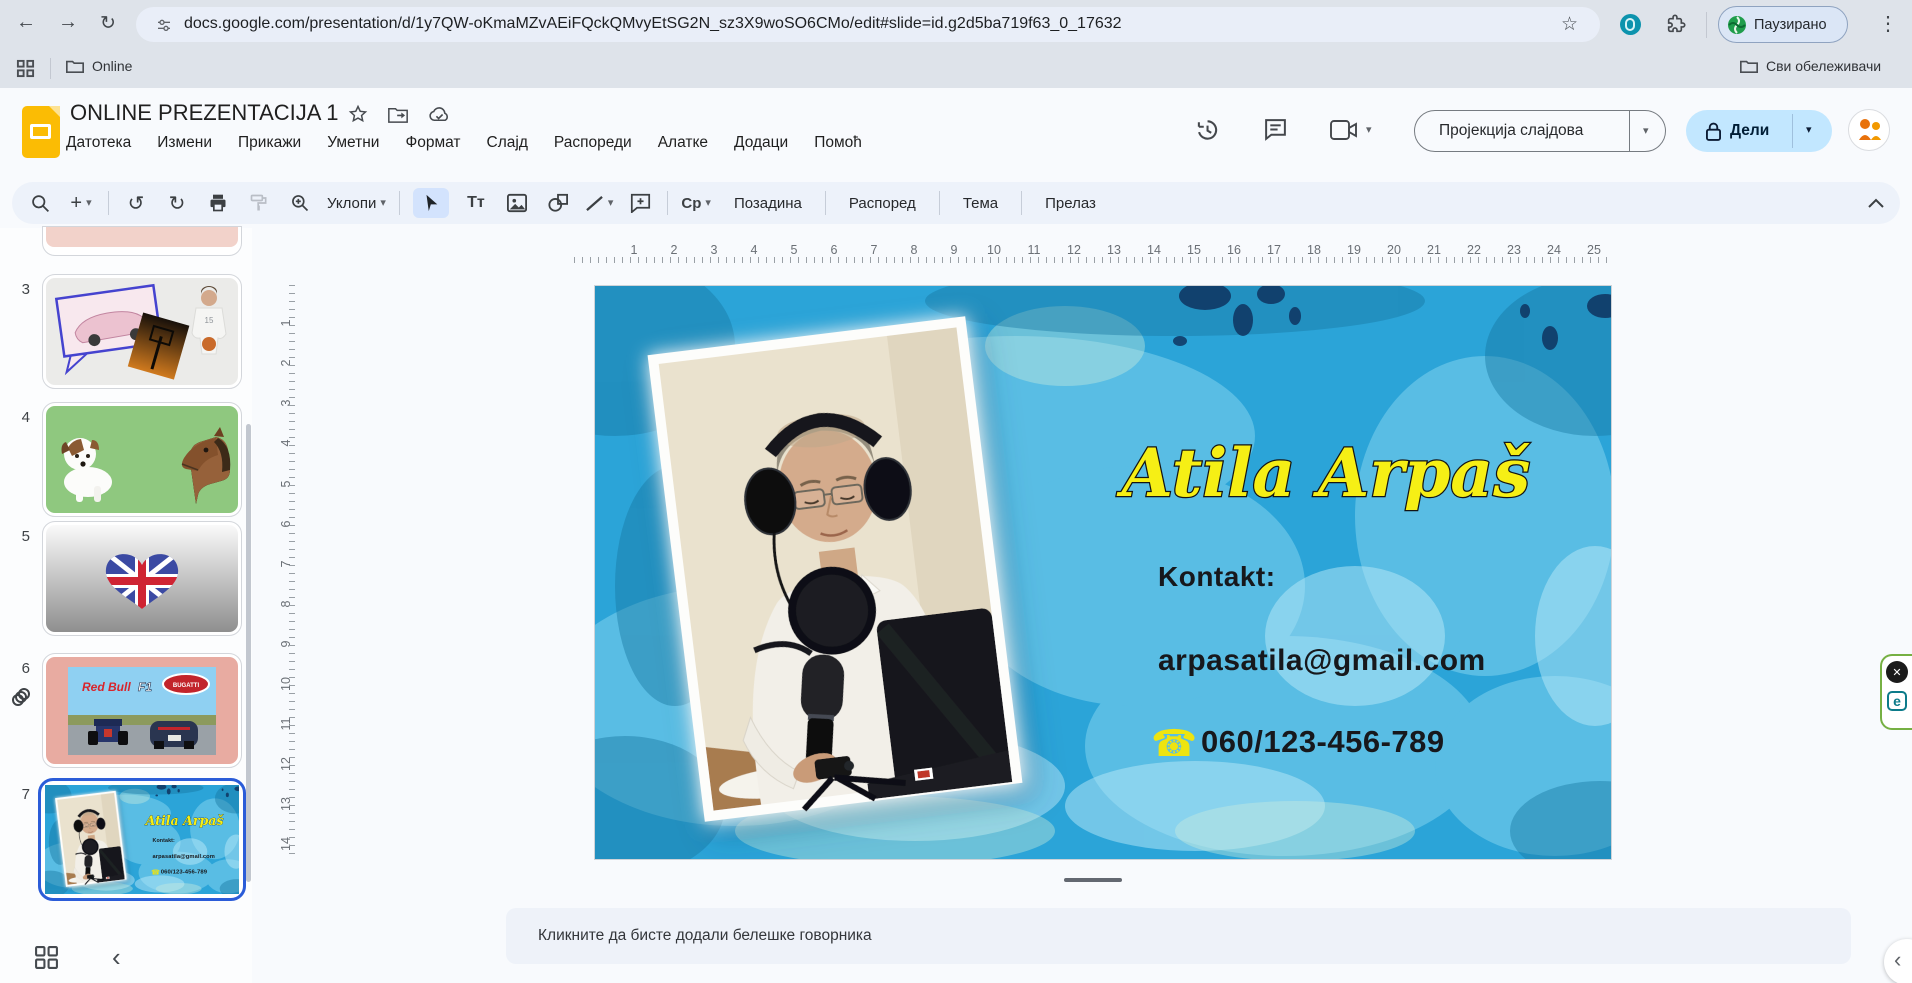 The height and width of the screenshot is (983, 1912). Describe the element at coordinates (218, 203) in the screenshot. I see `print-button` at that location.